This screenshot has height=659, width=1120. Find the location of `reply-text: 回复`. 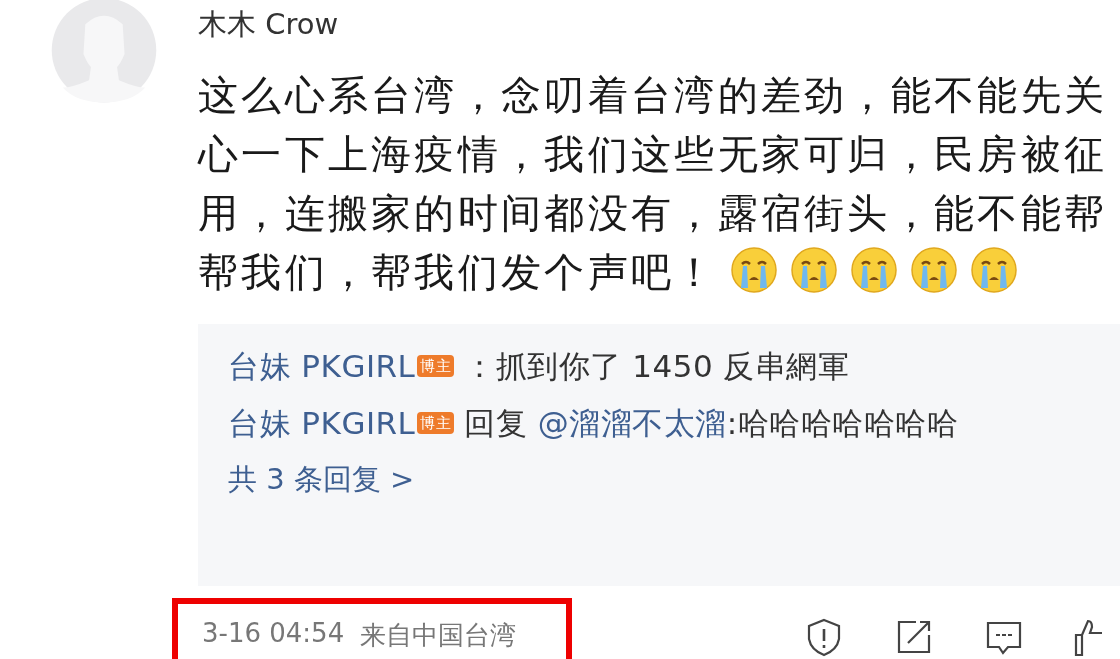

reply-text: 回复 is located at coordinates (496, 423).